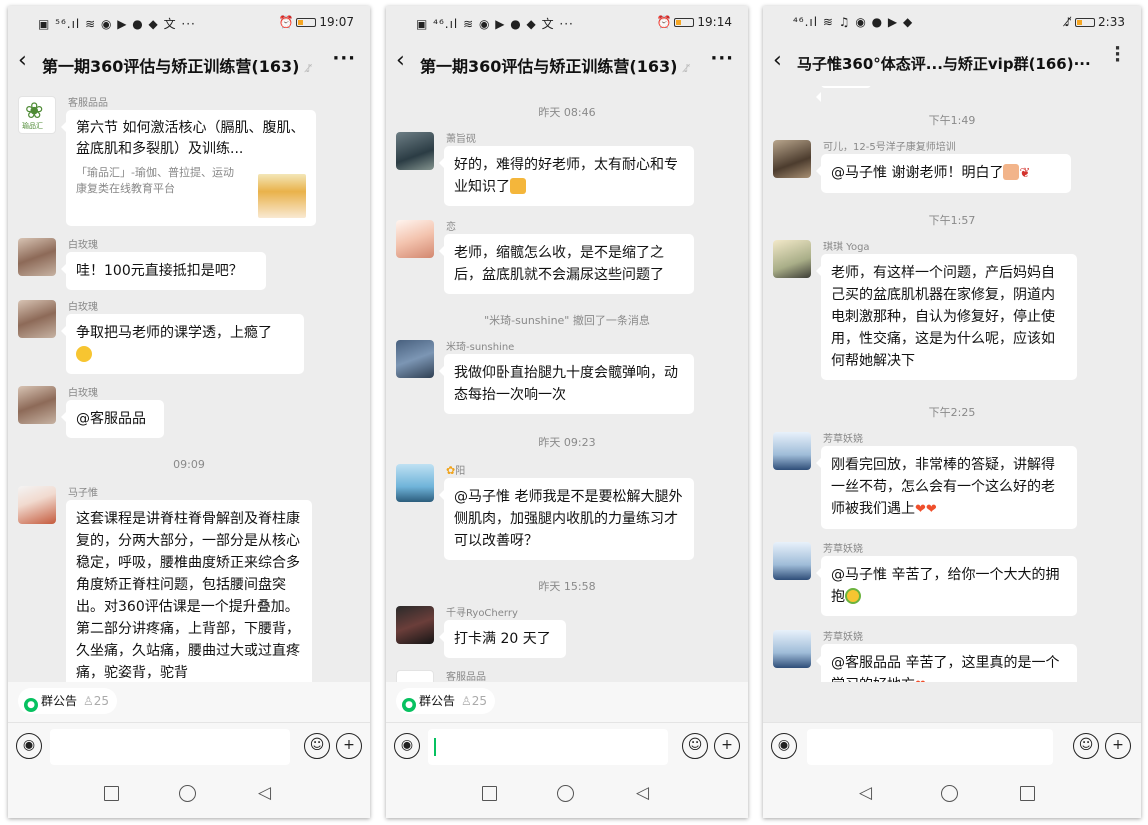 This screenshot has width=1148, height=825. What do you see at coordinates (943, 173) in the screenshot?
I see `message-bubble: @马子惟 谢谢老师！明白了 ❦` at bounding box center [943, 173].